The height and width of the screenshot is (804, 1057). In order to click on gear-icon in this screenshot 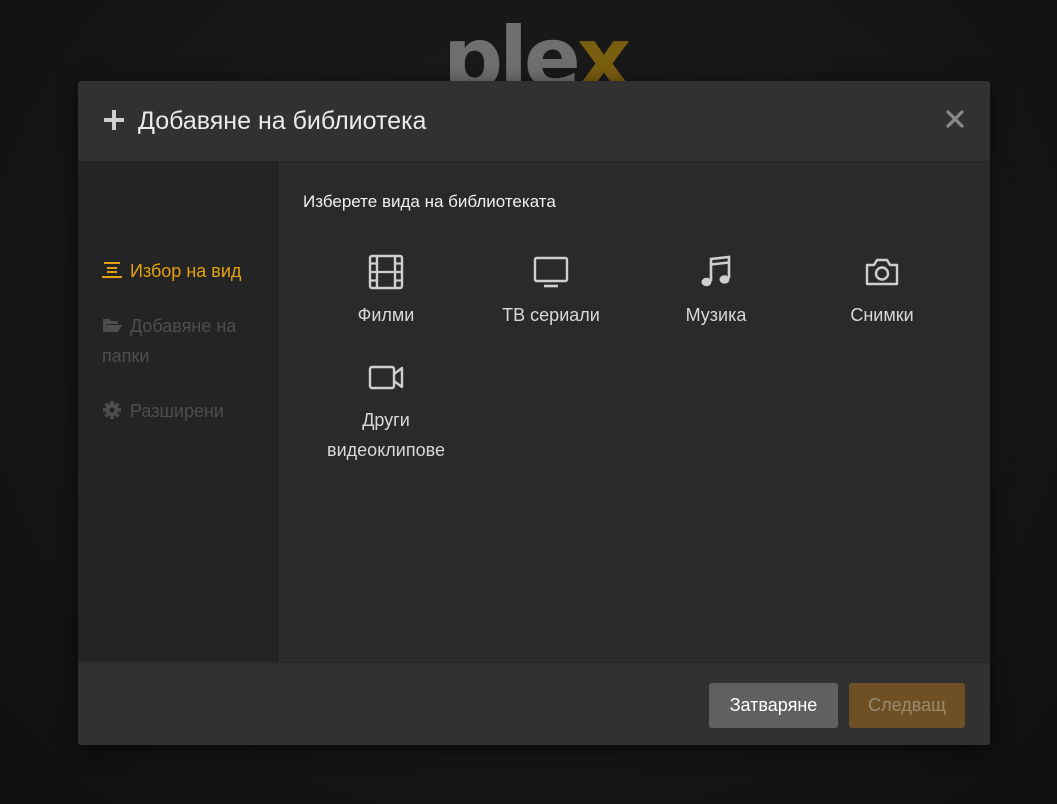, I will do `click(112, 410)`.